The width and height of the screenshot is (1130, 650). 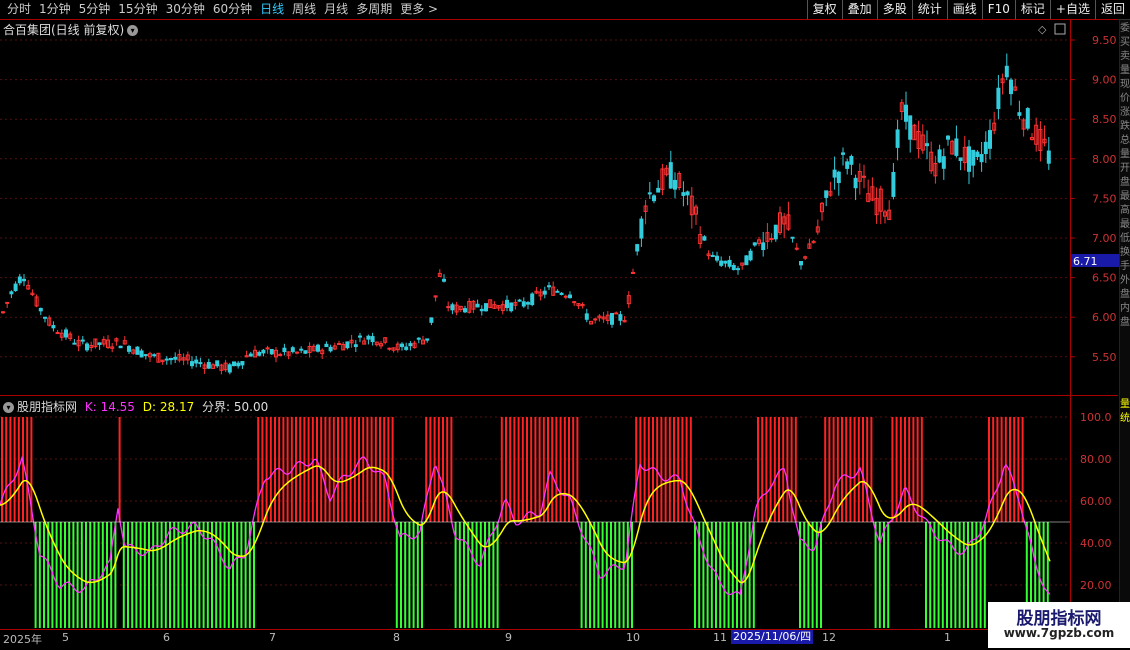 I want to click on current-price-label: 6.71, so click(x=1085, y=261).